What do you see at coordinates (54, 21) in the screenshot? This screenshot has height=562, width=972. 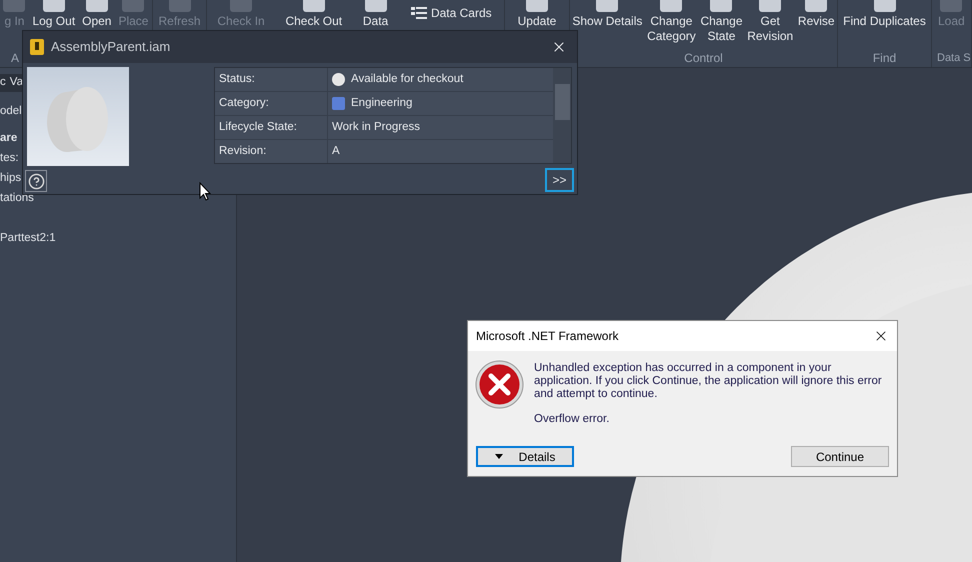 I see `ribbon-button: Log Out` at bounding box center [54, 21].